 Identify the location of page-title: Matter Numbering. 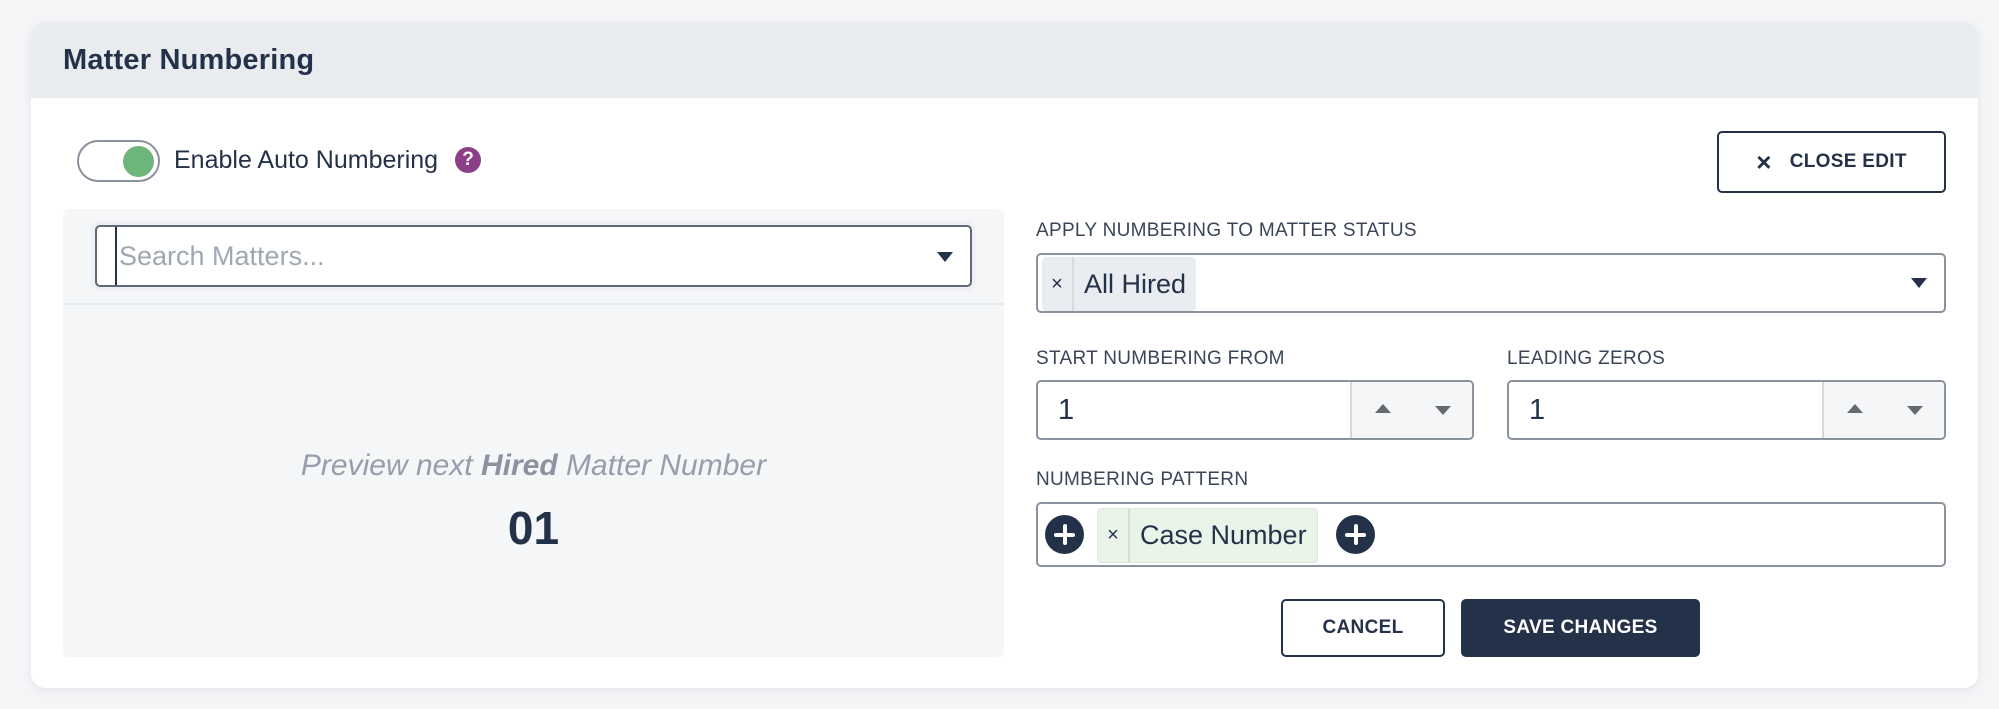
(189, 60).